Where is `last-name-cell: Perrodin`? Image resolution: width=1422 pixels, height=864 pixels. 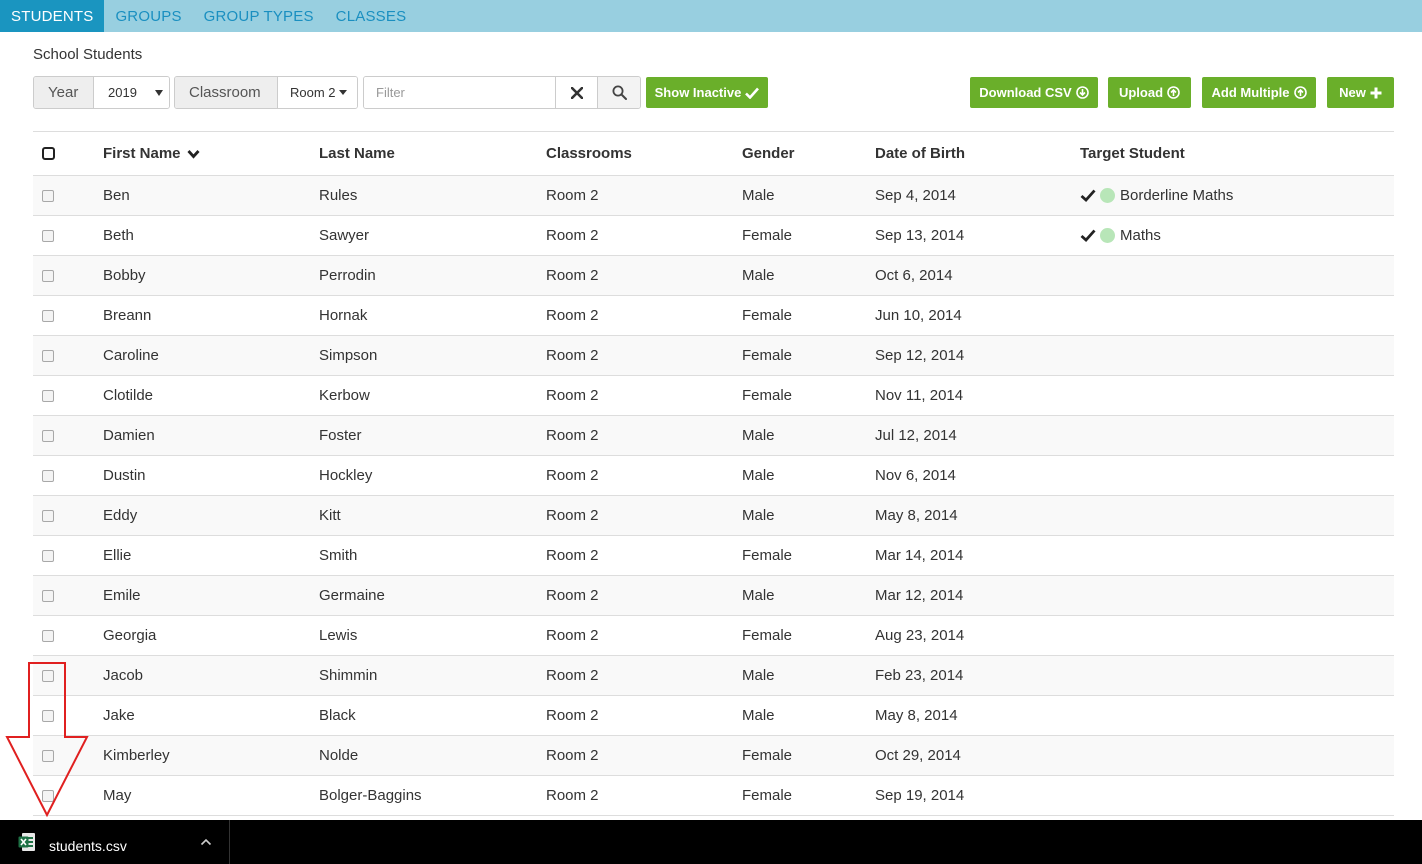 last-name-cell: Perrodin is located at coordinates (347, 275).